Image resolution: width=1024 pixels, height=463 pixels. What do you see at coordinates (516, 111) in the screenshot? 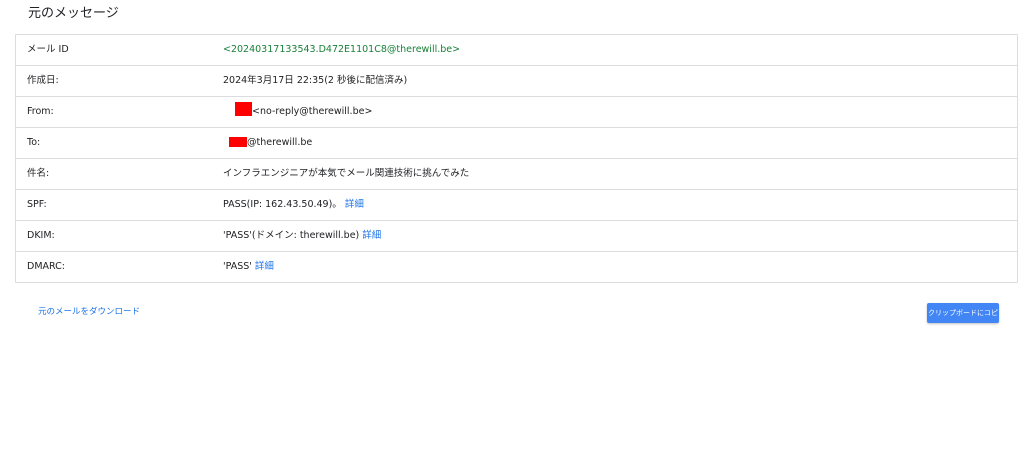
I see `header-row-from: From: <no-reply@therewill.be>` at bounding box center [516, 111].